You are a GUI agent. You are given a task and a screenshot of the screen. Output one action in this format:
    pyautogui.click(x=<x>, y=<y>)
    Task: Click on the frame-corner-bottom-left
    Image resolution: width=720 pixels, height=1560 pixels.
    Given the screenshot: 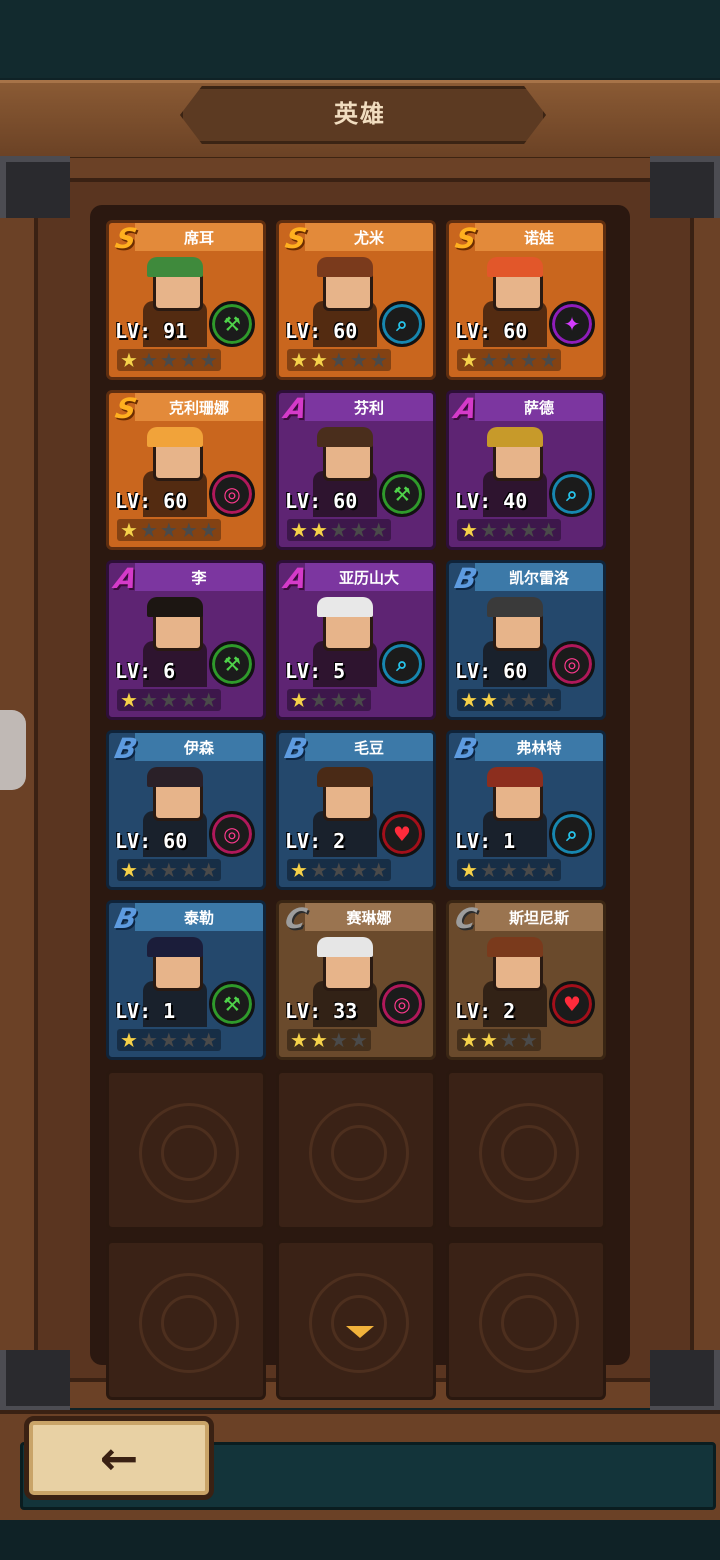 What is the action you would take?
    pyautogui.click(x=35, y=1381)
    